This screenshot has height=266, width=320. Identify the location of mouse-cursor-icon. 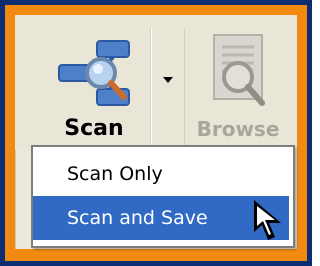
(270, 221).